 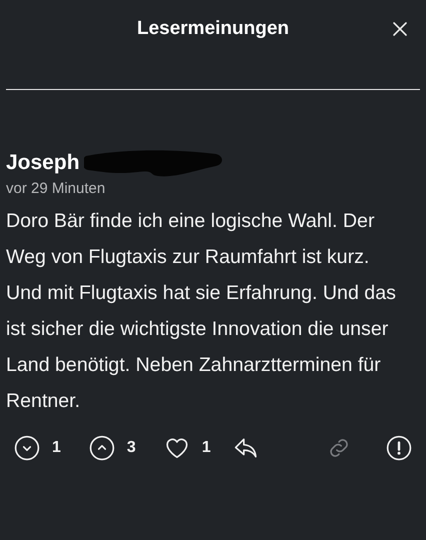 I want to click on report-button, so click(x=399, y=448).